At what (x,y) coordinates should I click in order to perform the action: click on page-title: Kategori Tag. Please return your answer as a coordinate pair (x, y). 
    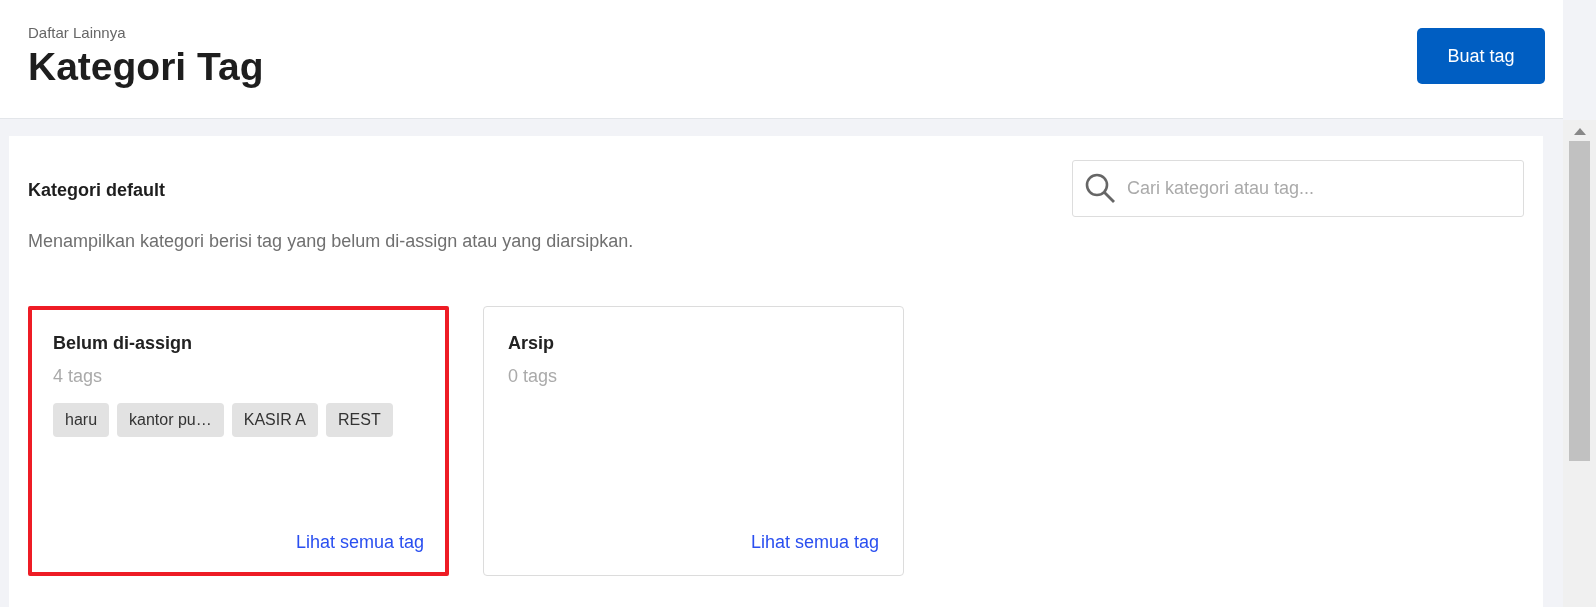
    Looking at the image, I should click on (146, 67).